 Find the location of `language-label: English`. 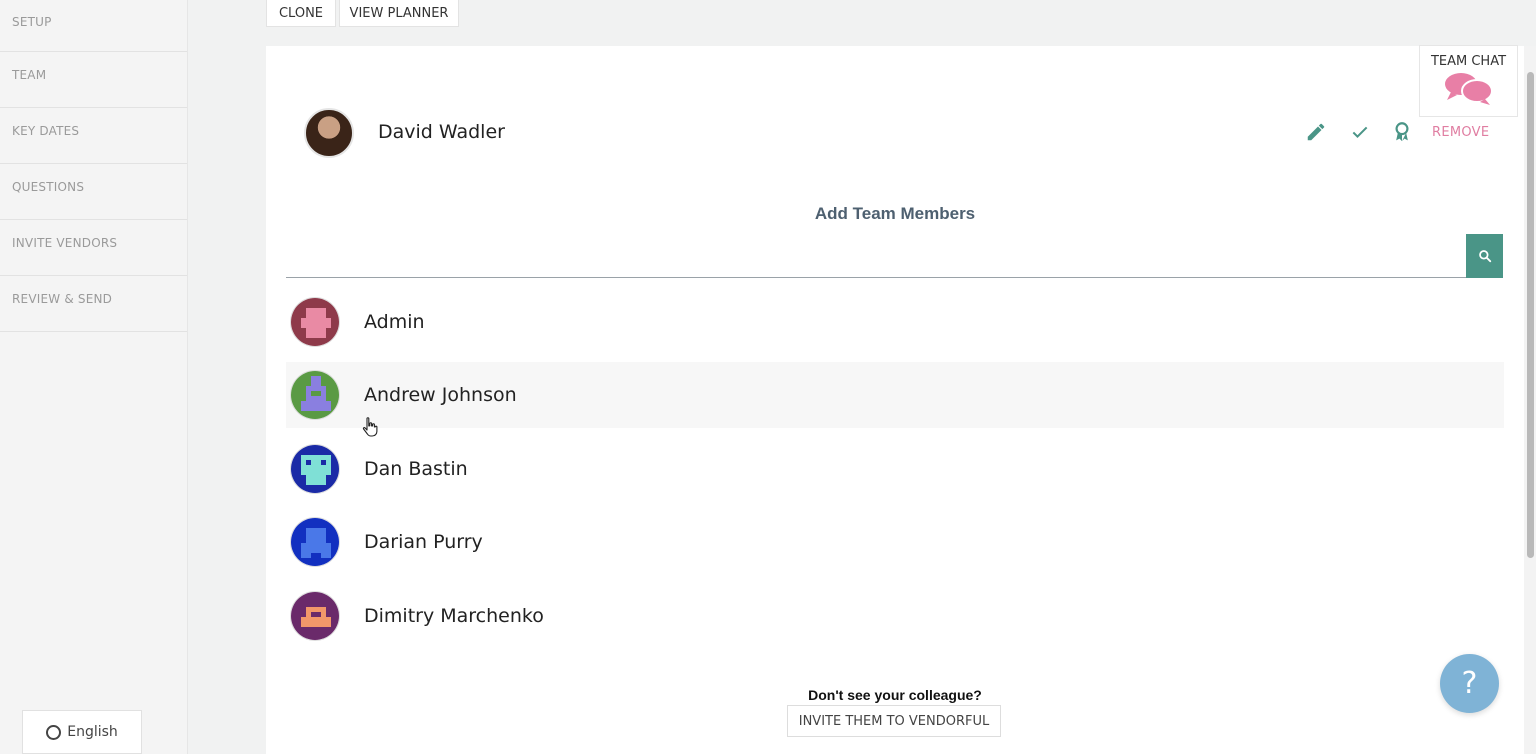

language-label: English is located at coordinates (92, 732).